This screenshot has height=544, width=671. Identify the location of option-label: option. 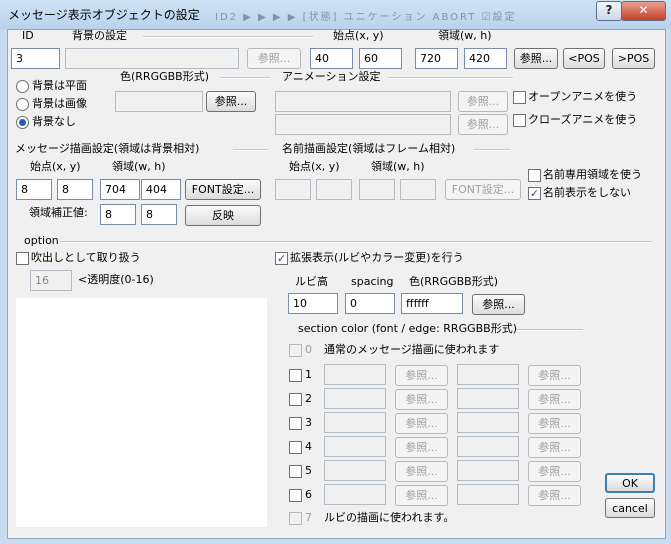
(41, 240).